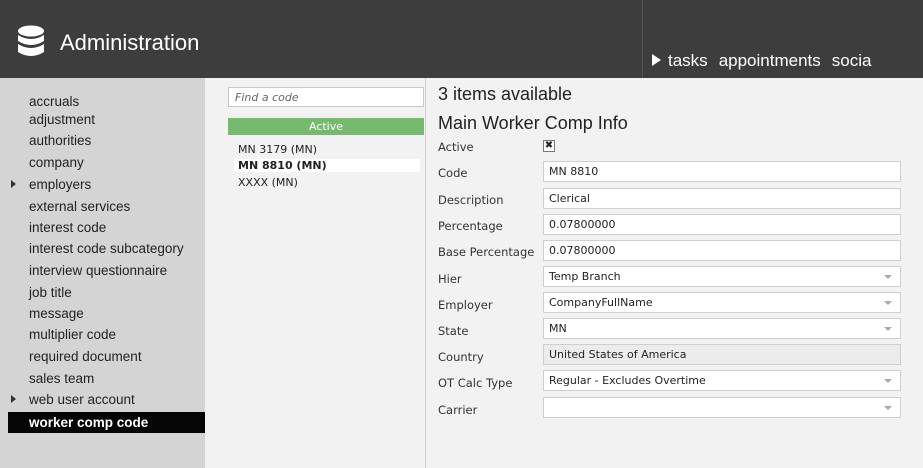 This screenshot has width=923, height=468. I want to click on base-percentage-field: 0.07800000, so click(722, 250).